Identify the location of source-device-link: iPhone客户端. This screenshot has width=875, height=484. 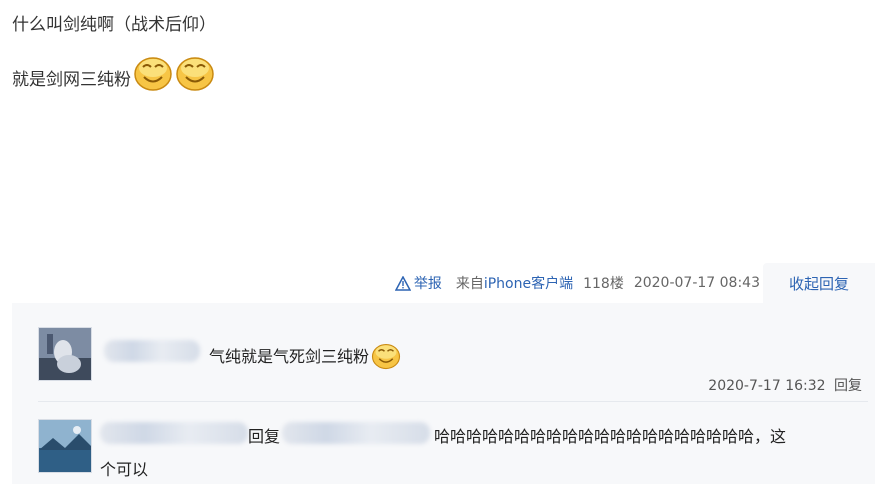
(528, 284).